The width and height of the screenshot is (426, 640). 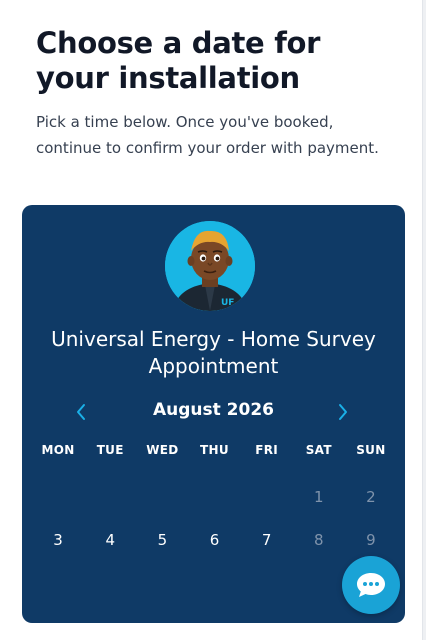 What do you see at coordinates (227, 303) in the screenshot?
I see `avatar-logo: UF` at bounding box center [227, 303].